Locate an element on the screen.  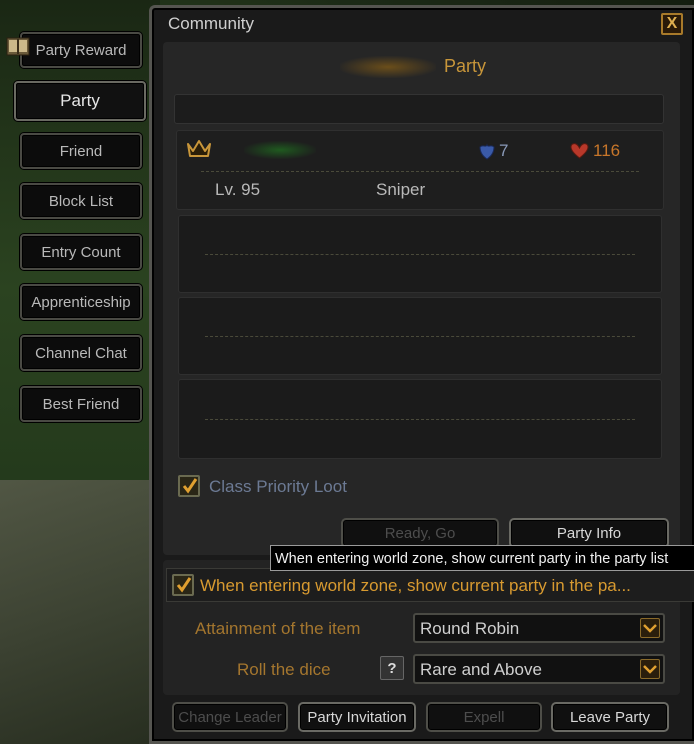
help-button: ? is located at coordinates (392, 668).